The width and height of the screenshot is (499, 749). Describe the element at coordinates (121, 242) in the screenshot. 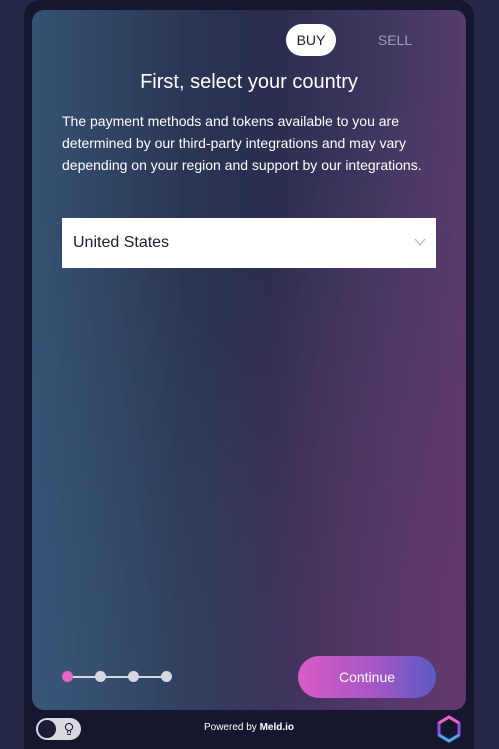

I see `country-select-value: United States` at that location.